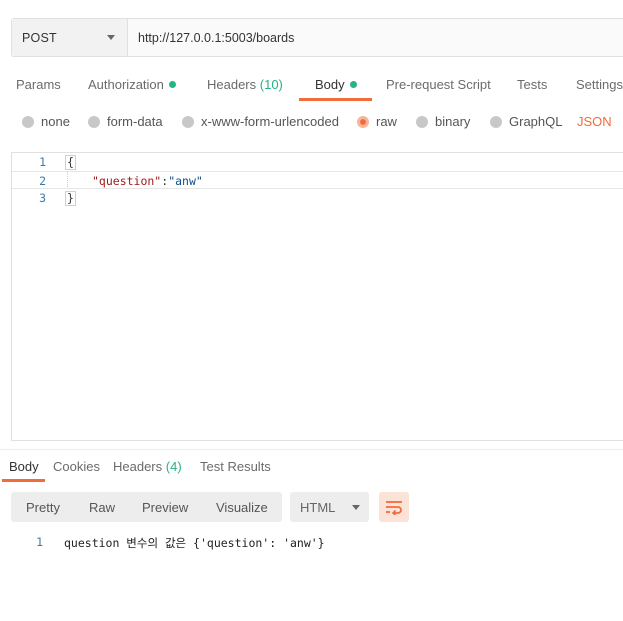  Describe the element at coordinates (317, 180) in the screenshot. I see `editor-line-current: 2 "question":"anw"` at that location.